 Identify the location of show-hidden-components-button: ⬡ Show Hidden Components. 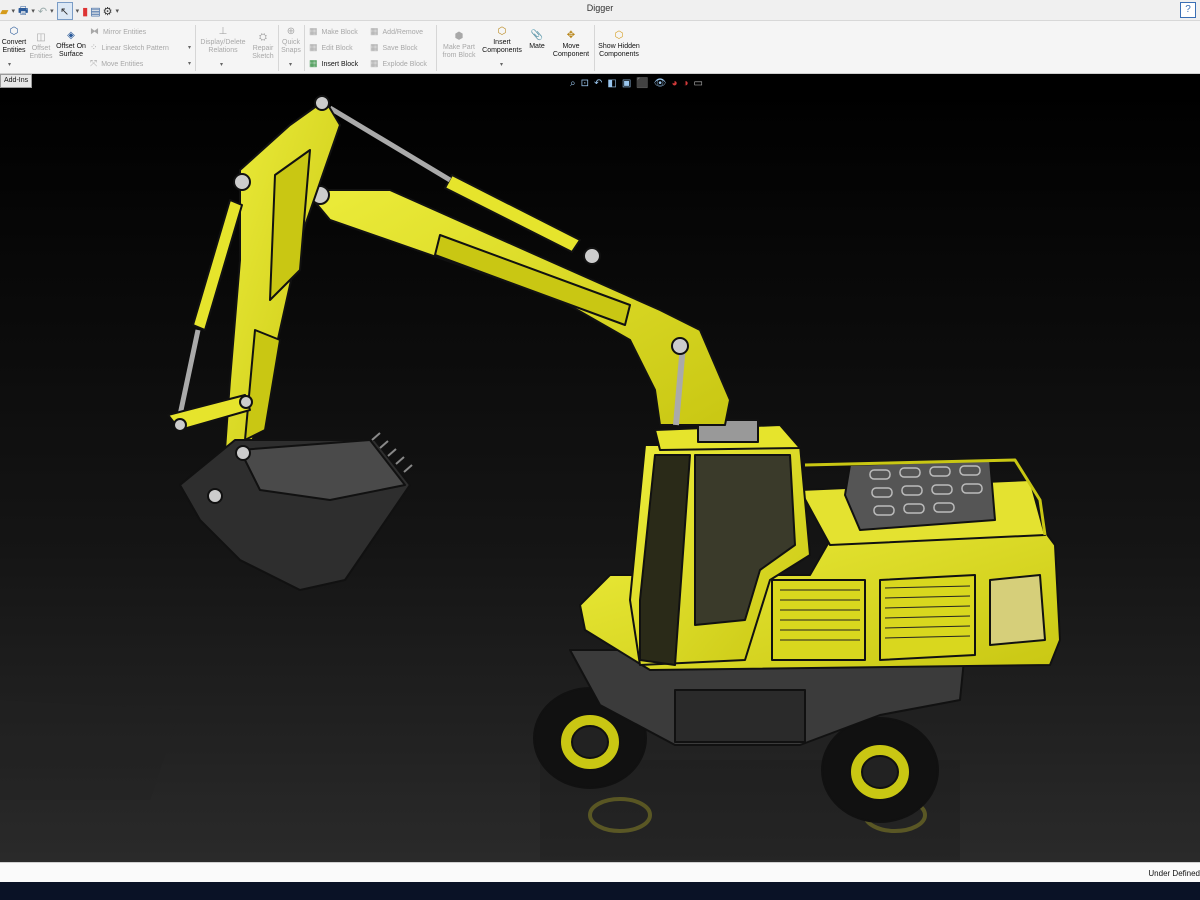
(619, 44).